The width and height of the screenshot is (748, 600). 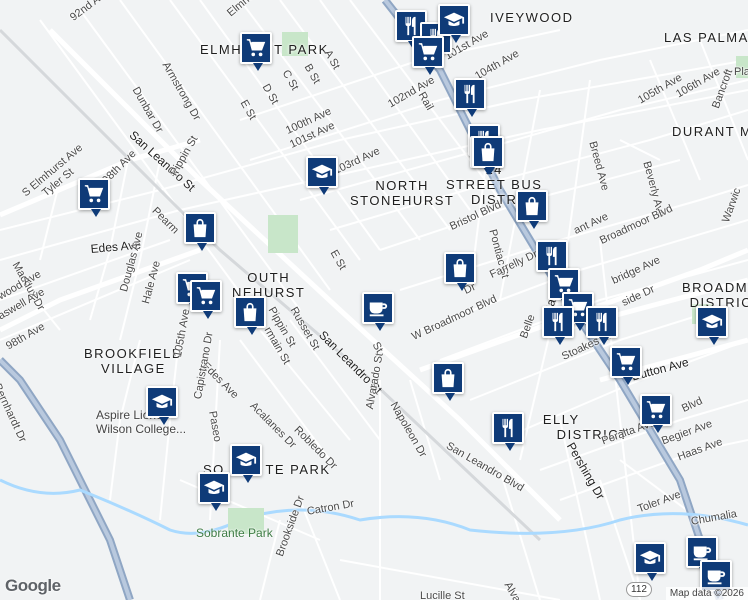 What do you see at coordinates (33, 585) in the screenshot?
I see `google-logo: Google` at bounding box center [33, 585].